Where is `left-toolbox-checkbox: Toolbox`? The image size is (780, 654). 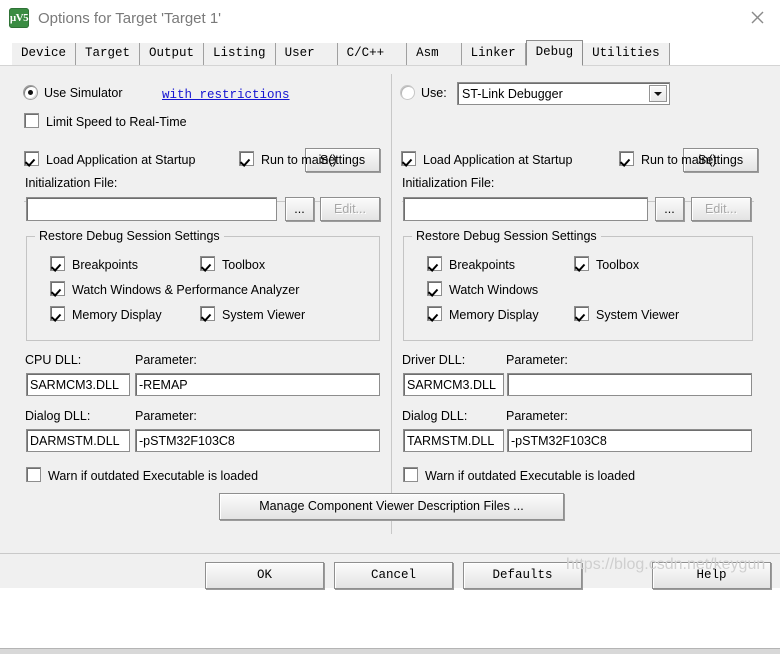
left-toolbox-checkbox: Toolbox is located at coordinates (232, 264).